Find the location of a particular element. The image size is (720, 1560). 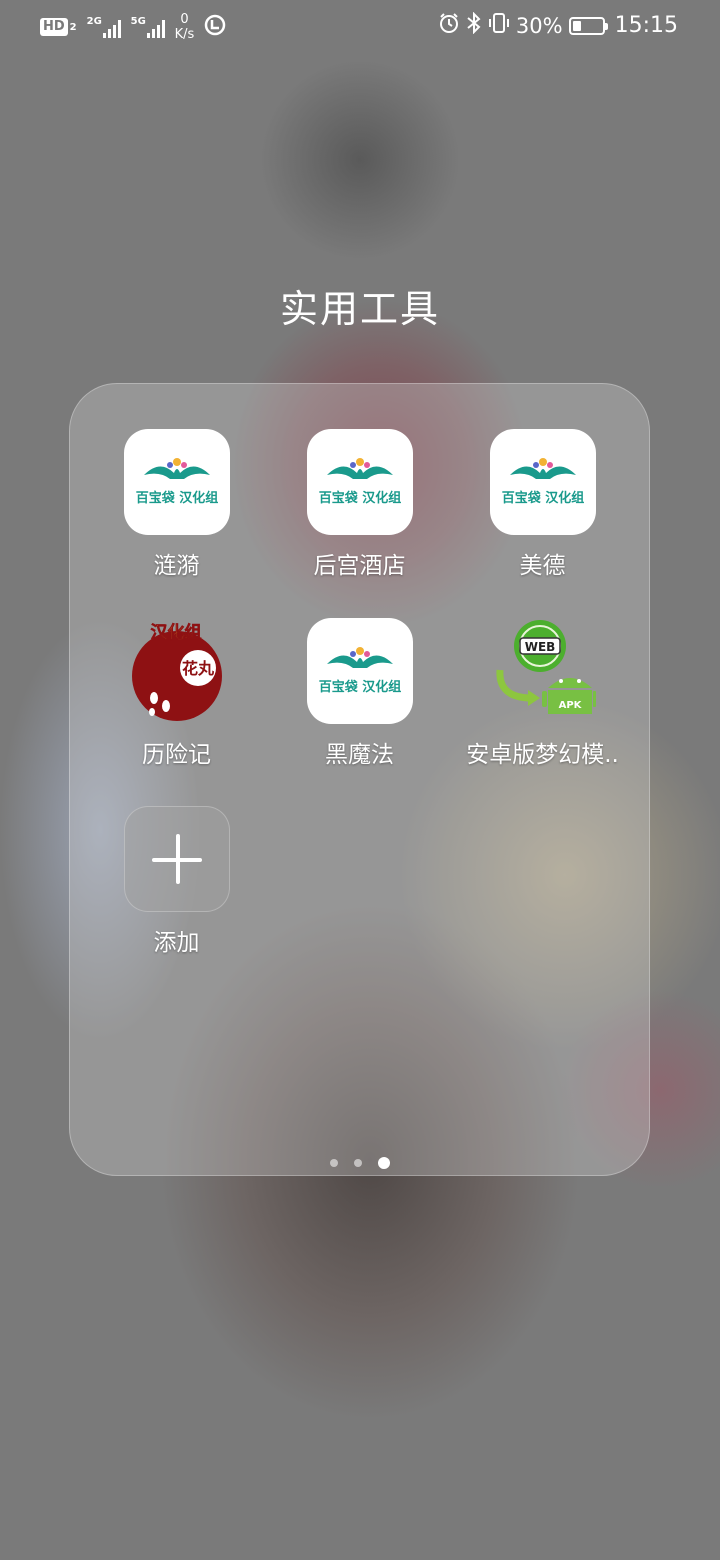

page-dot-active is located at coordinates (384, 1163).